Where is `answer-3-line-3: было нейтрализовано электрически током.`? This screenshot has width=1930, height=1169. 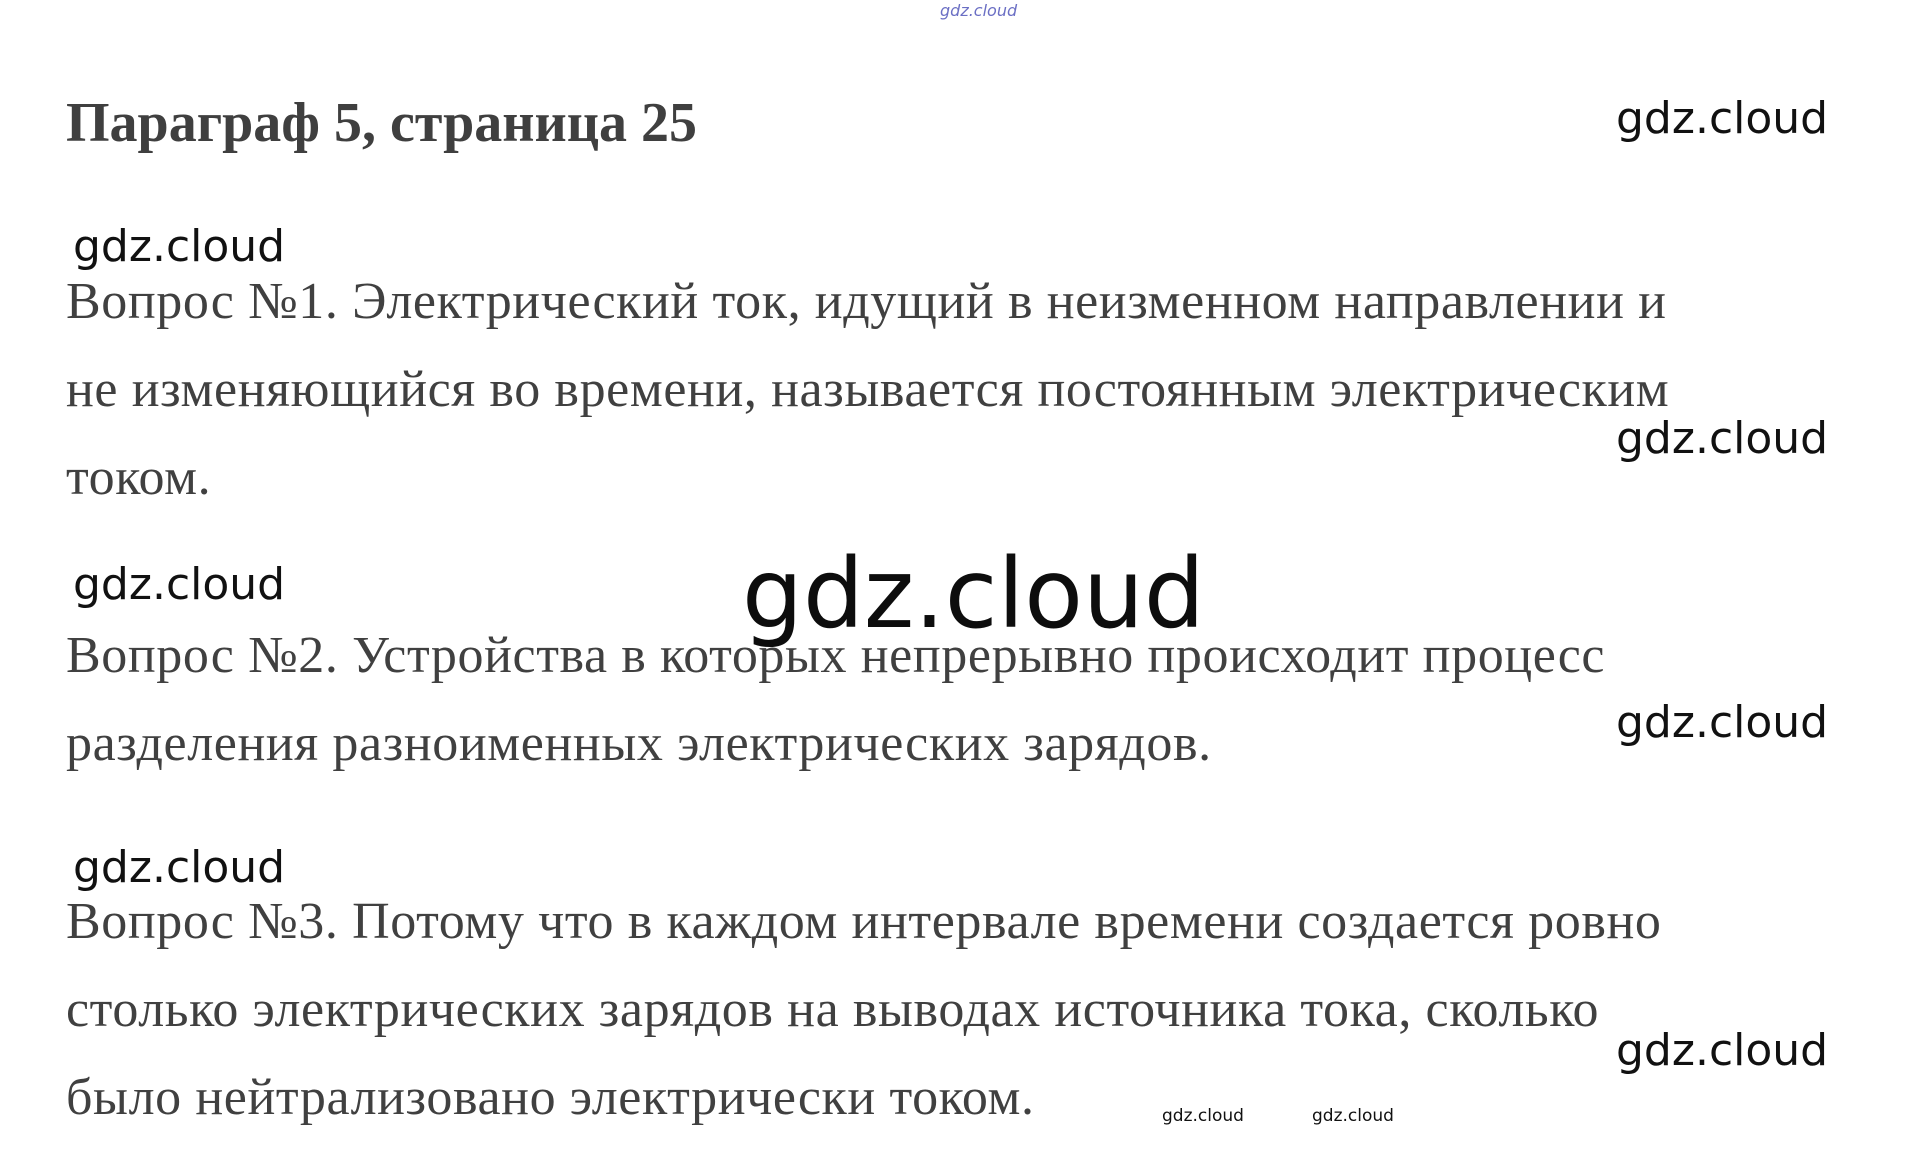
answer-3-line-3: было нейтрализовано электрически током. is located at coordinates (550, 1097).